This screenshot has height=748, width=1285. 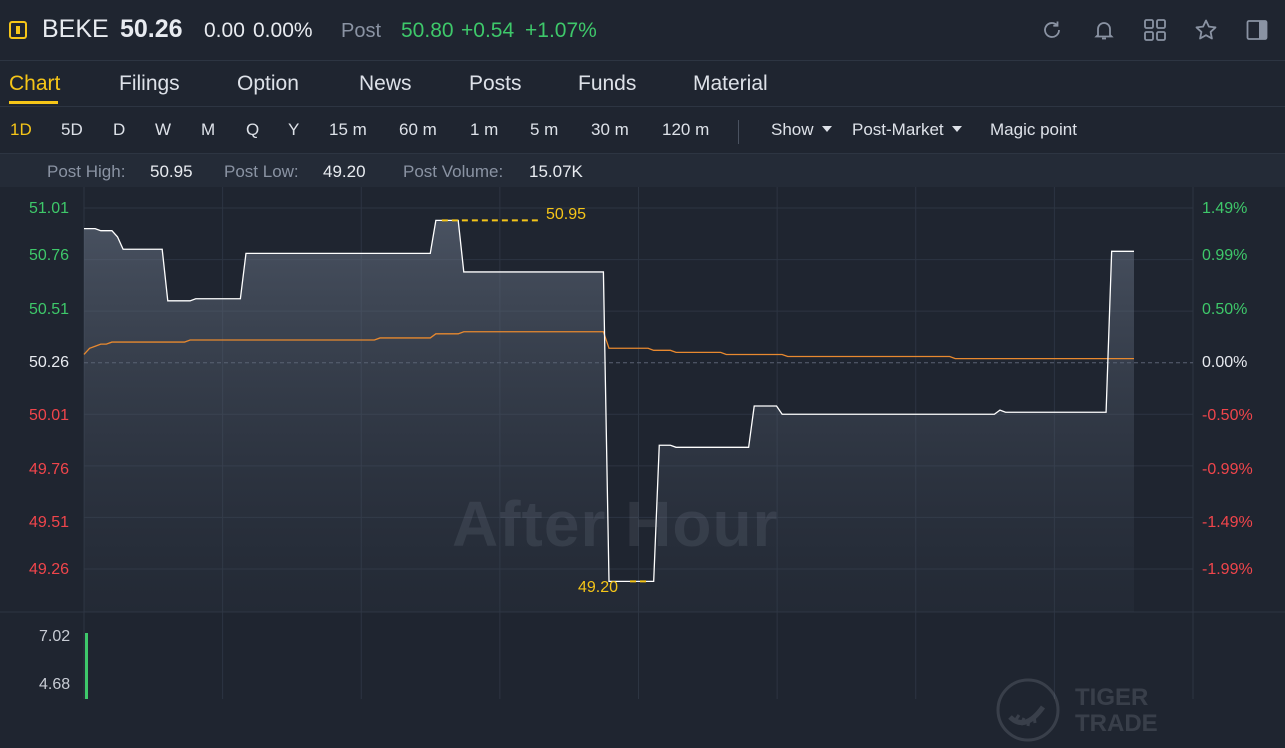 What do you see at coordinates (1155, 30) in the screenshot?
I see `grid-icon` at bounding box center [1155, 30].